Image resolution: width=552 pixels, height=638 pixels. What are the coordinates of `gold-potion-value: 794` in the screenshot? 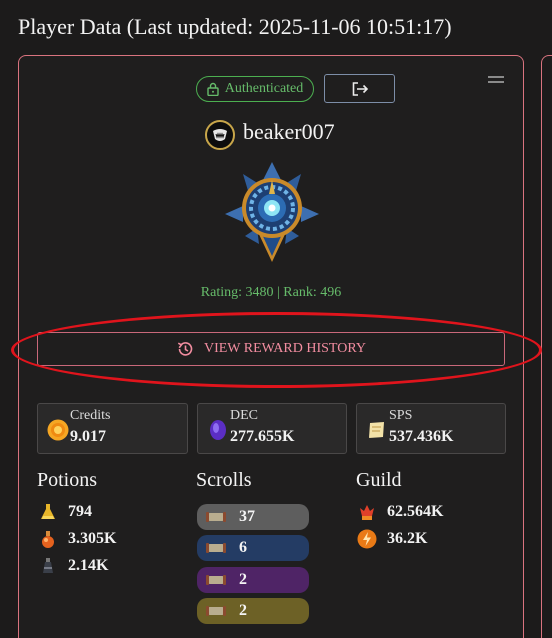 It's located at (80, 511).